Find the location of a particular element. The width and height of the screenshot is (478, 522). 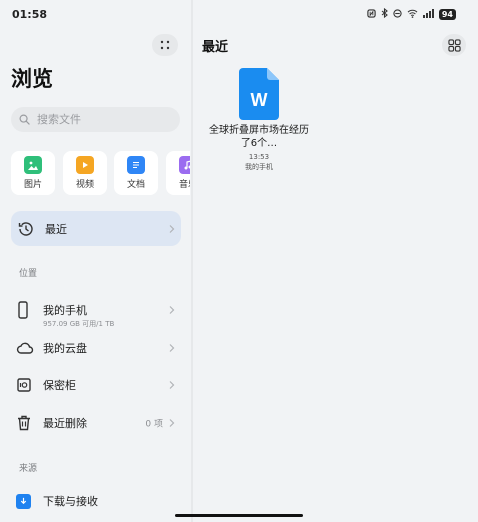

search-box is located at coordinates (95, 119).